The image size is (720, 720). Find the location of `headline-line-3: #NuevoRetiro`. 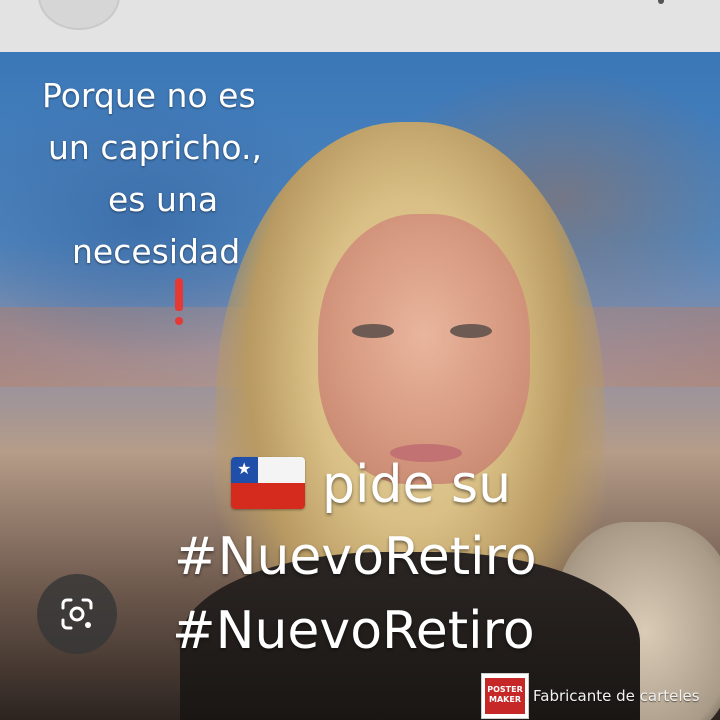

headline-line-3: #NuevoRetiro is located at coordinates (353, 631).